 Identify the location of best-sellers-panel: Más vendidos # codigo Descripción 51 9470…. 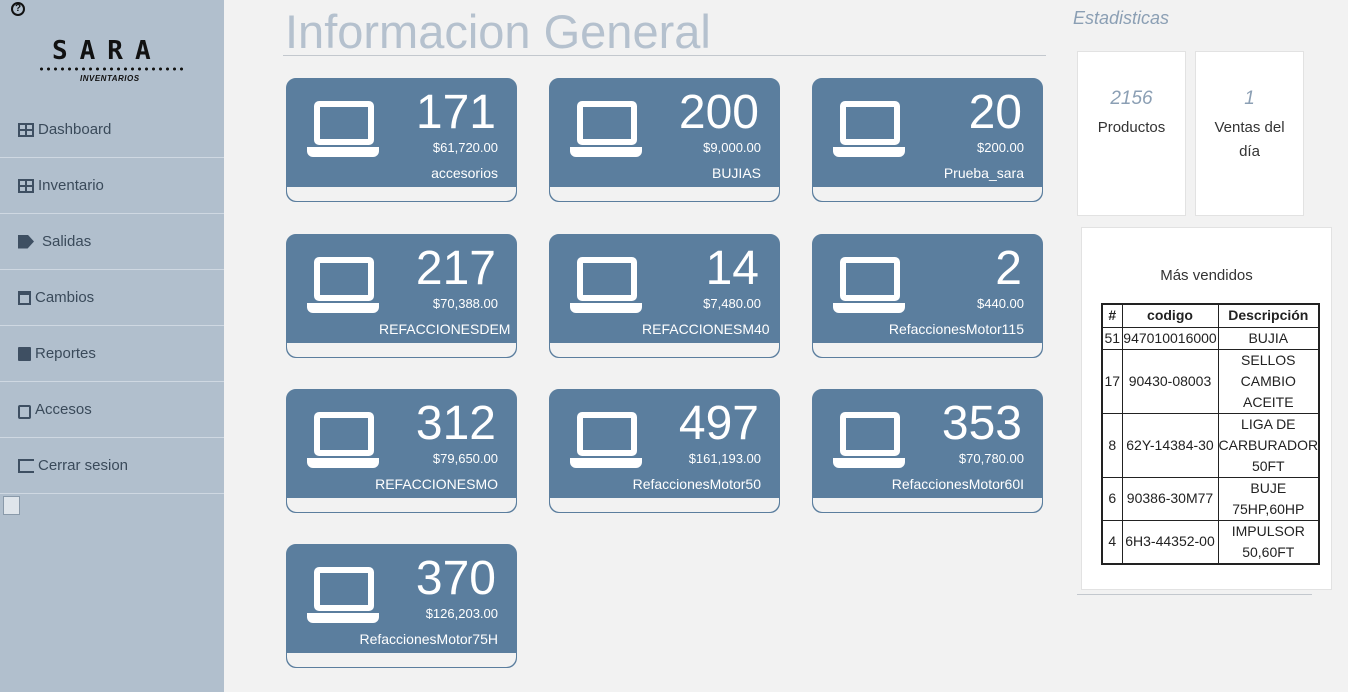
(1206, 408).